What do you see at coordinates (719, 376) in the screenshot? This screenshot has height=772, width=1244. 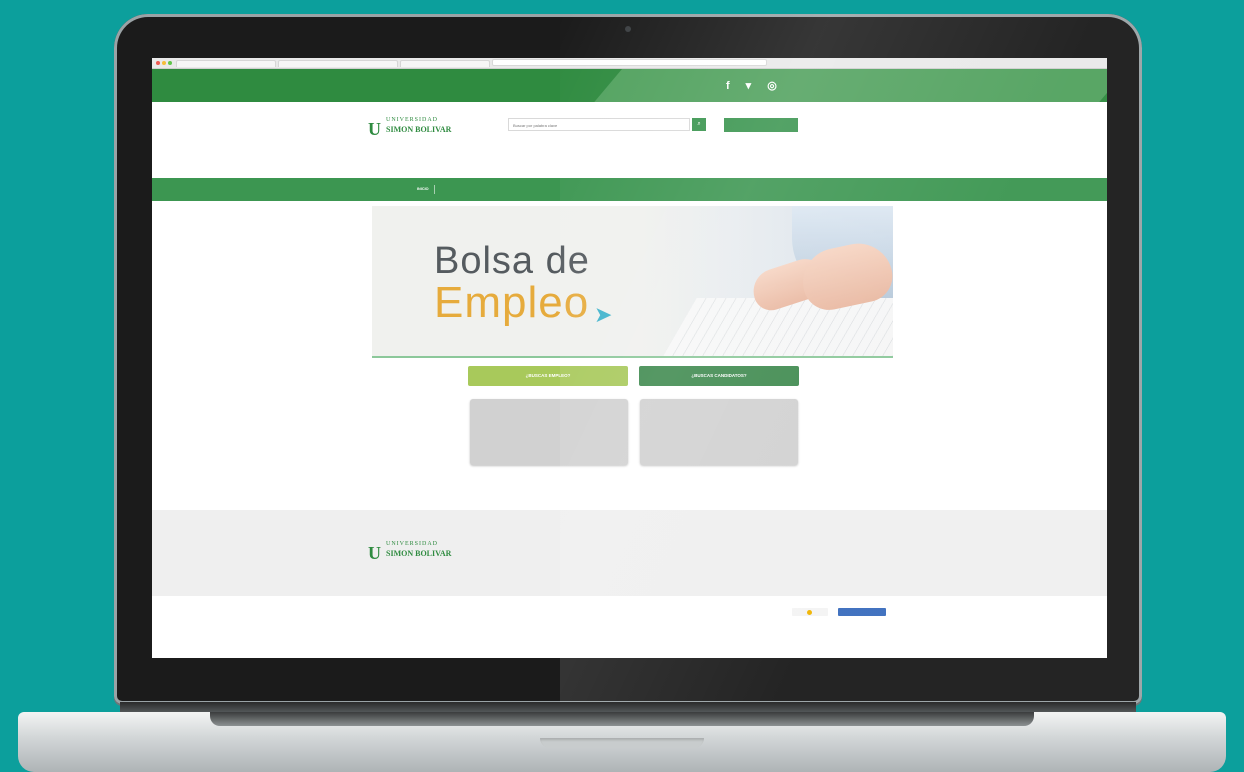 I see `employer-button: ¿BUSCAS CANDIDATOS?` at bounding box center [719, 376].